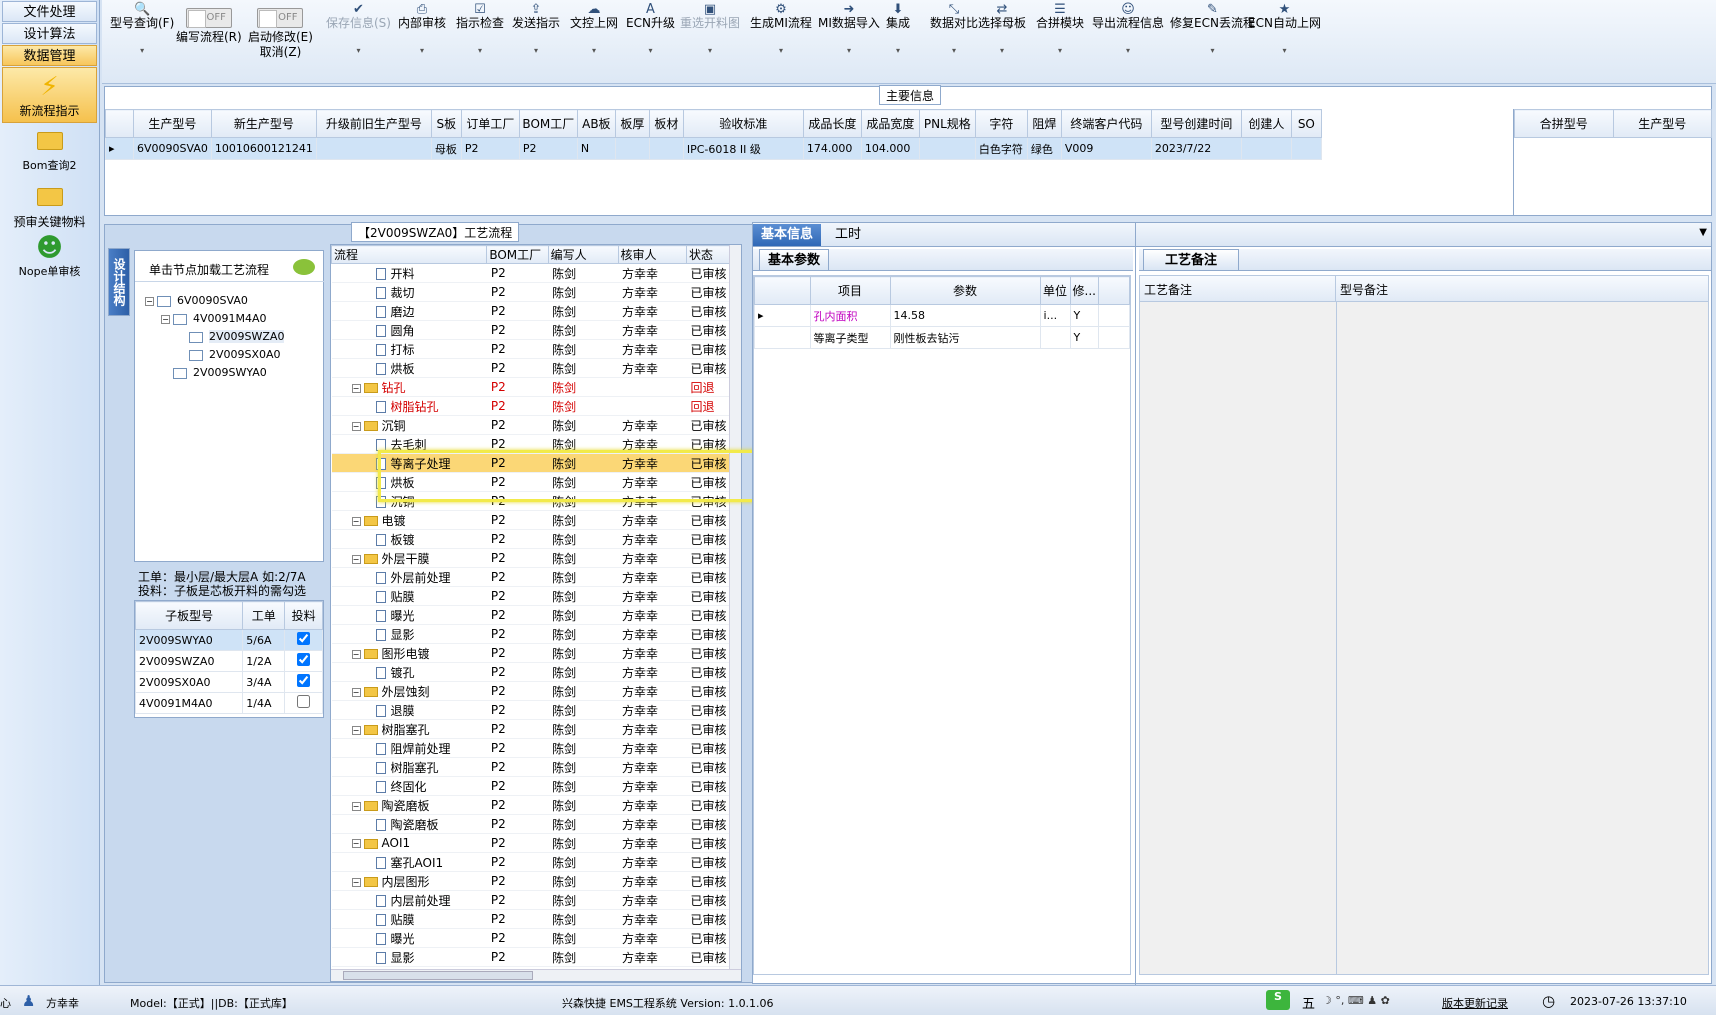 Image resolution: width=1716 pixels, height=1015 pixels. What do you see at coordinates (531, 520) in the screenshot?
I see `flow-row: − 电镀 P2 陈剑 方幸幸 已审核` at bounding box center [531, 520].